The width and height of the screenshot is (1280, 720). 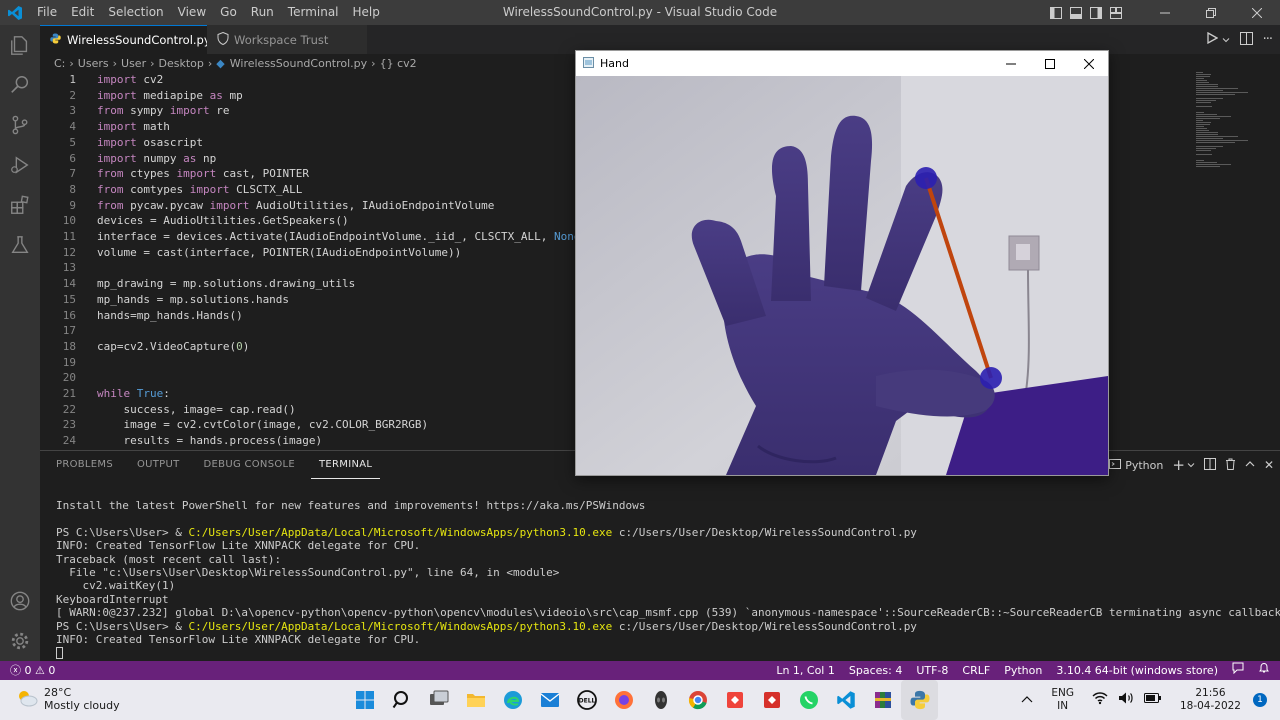 I want to click on toggle-sidebar-icon, so click(x=1056, y=12).